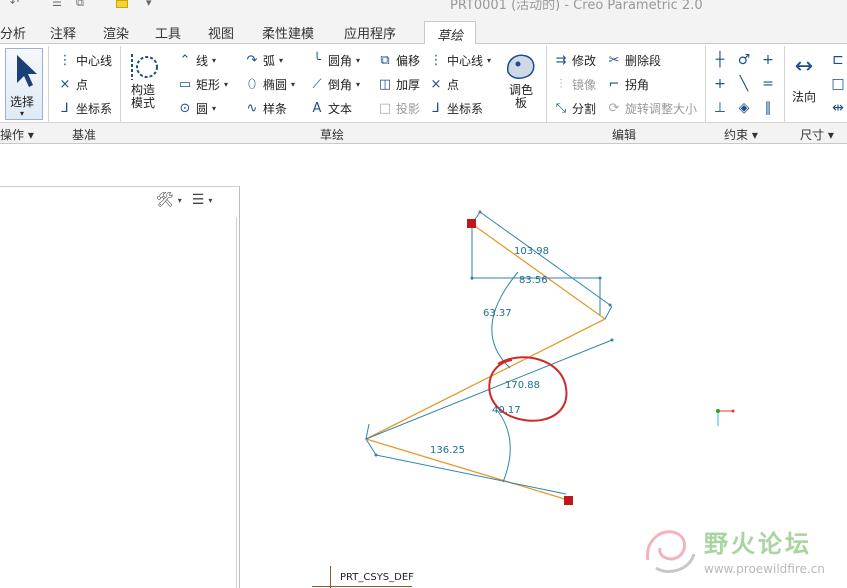 This screenshot has height=588, width=847. I want to click on dimension-lines, so click(489, 353).